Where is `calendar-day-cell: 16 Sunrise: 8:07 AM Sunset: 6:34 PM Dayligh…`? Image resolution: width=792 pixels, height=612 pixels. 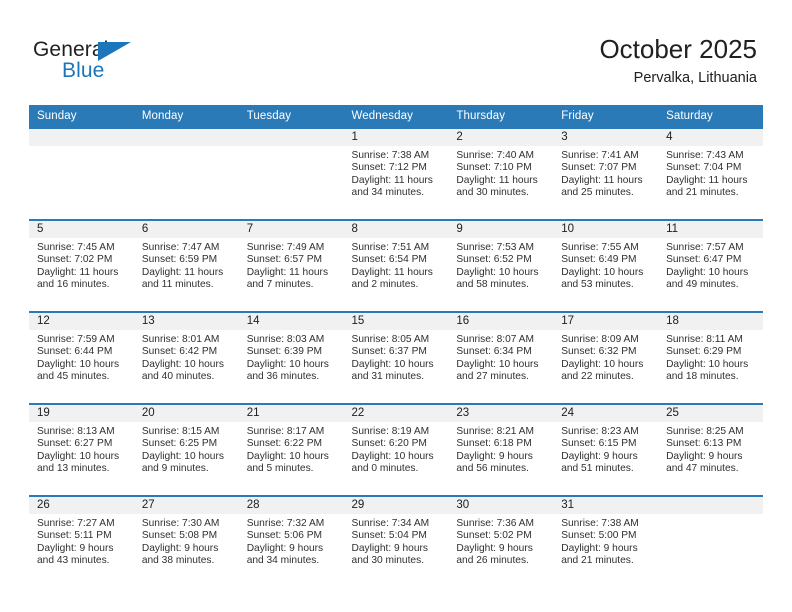
calendar-day-cell: 16 Sunrise: 8:07 AM Sunset: 6:34 PM Dayligh… is located at coordinates (501, 358).